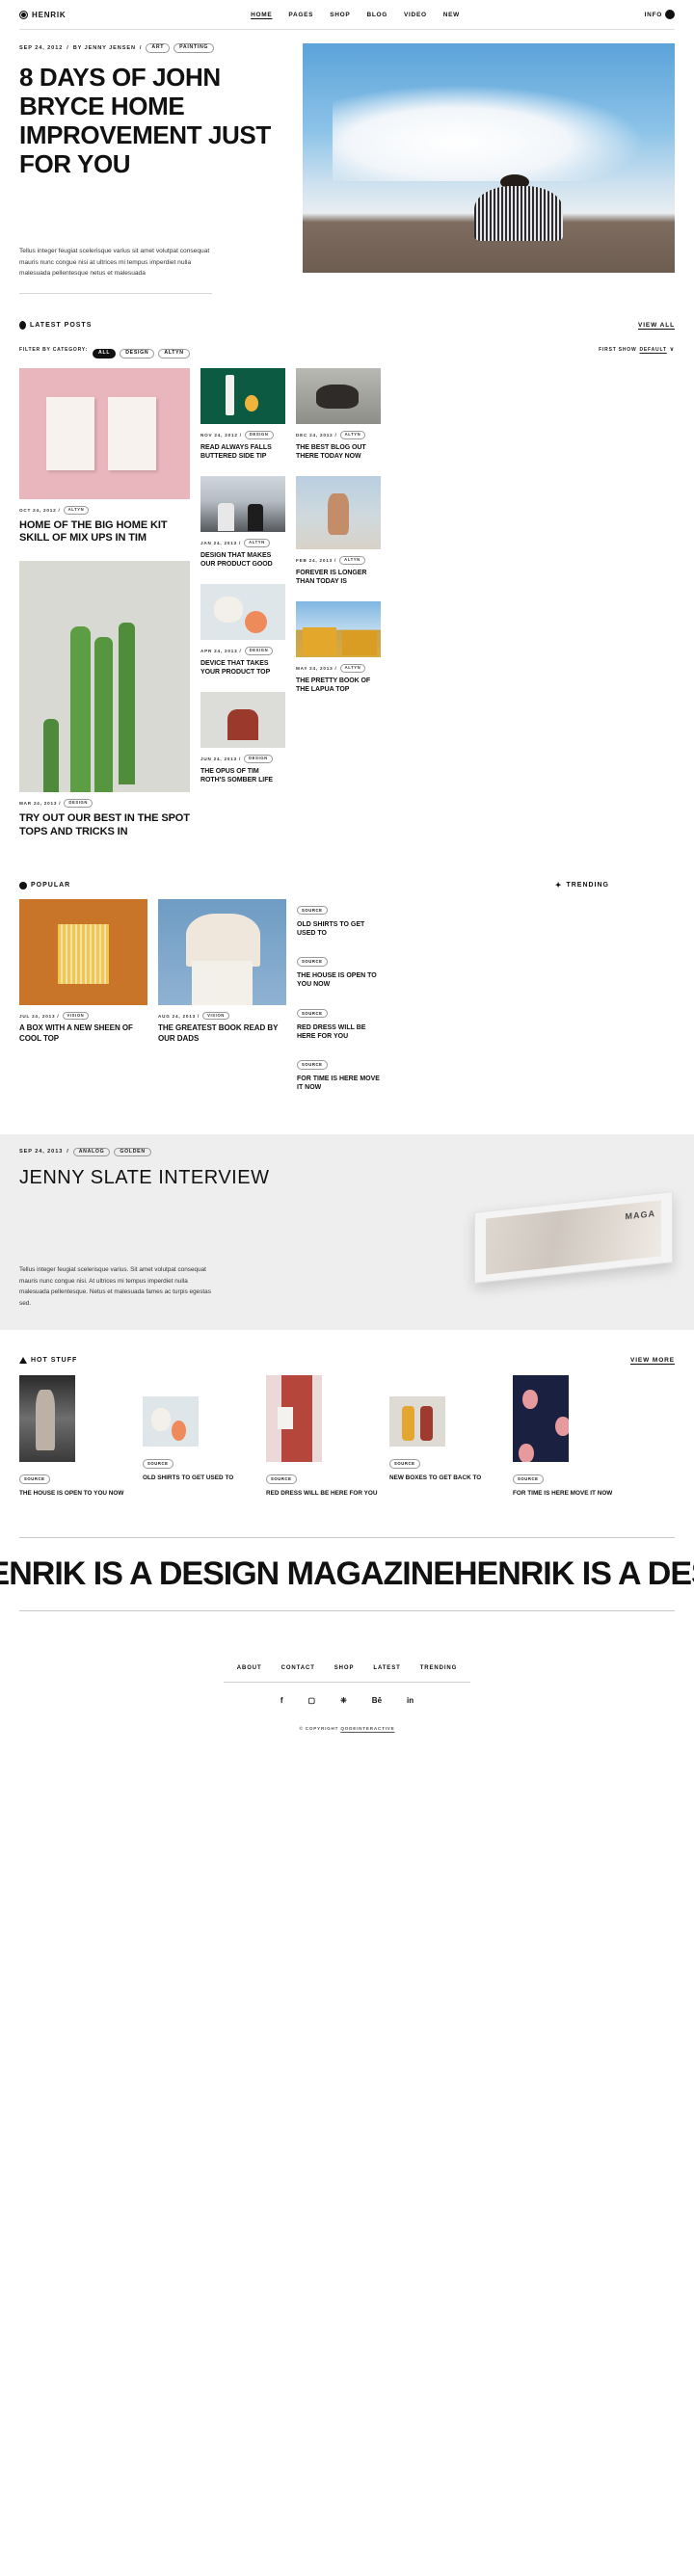 Image resolution: width=694 pixels, height=2576 pixels. Describe the element at coordinates (339, 1072) in the screenshot. I see `trending-item: SOURCE FOR TIME IS HERE MOVE IT NOW` at that location.